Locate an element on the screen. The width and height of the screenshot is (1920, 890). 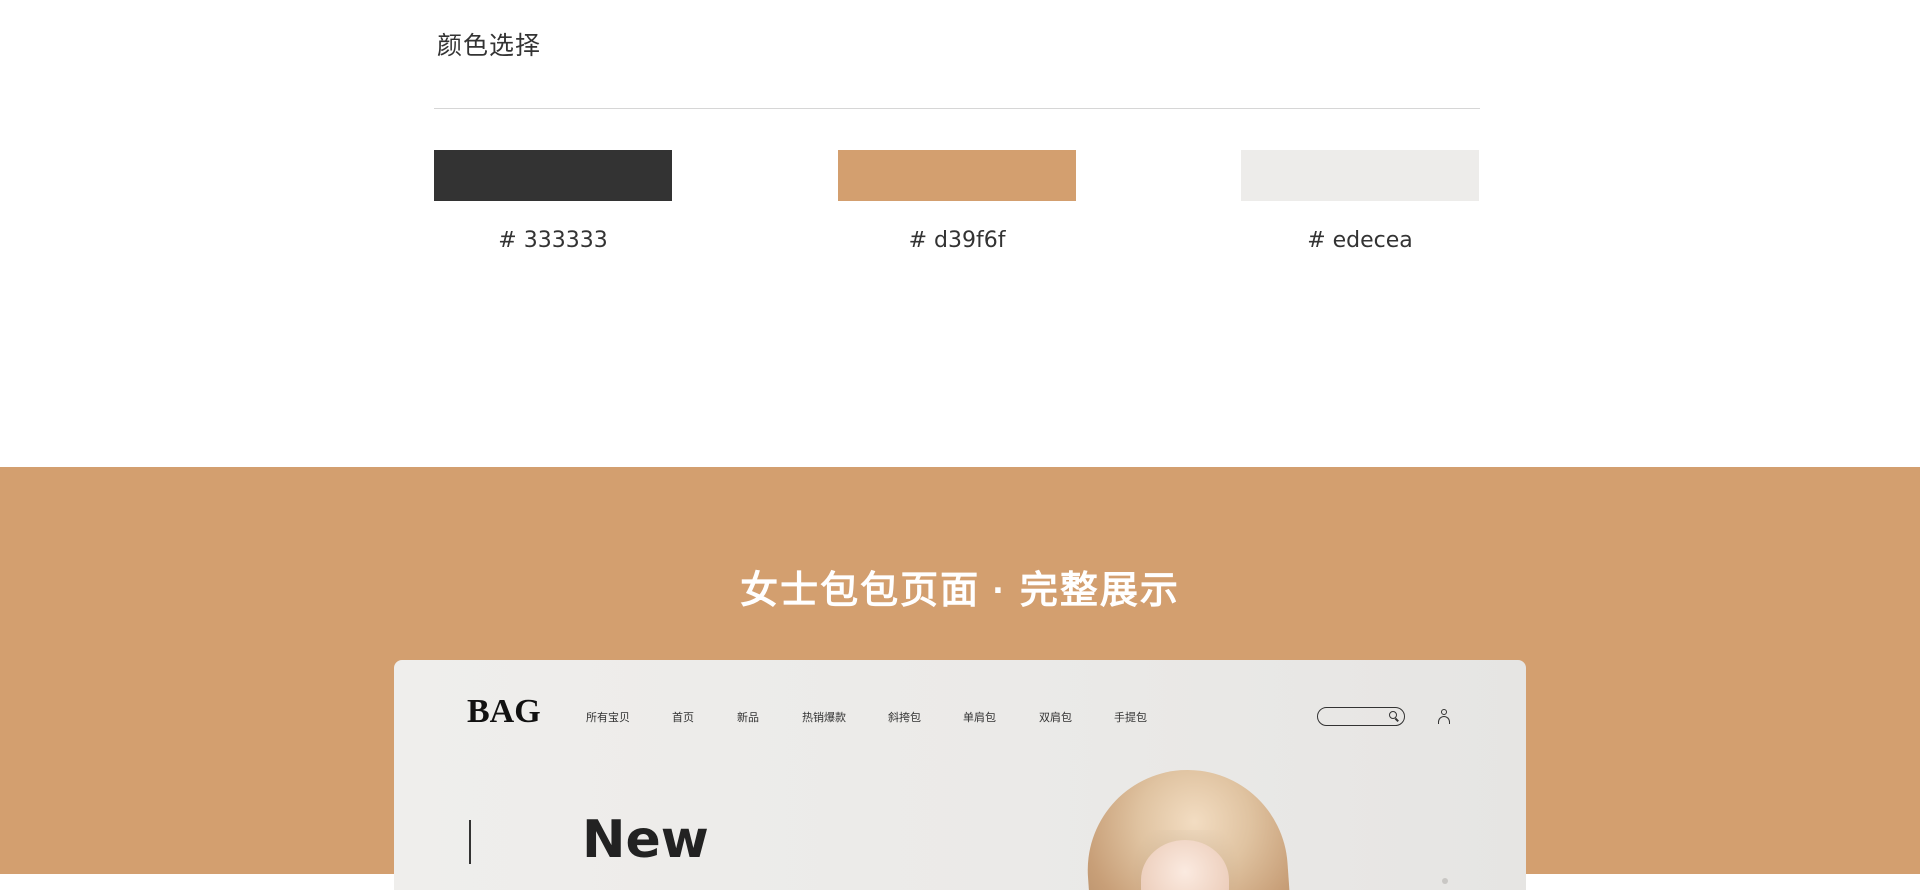
hero-accent-line is located at coordinates (470, 842).